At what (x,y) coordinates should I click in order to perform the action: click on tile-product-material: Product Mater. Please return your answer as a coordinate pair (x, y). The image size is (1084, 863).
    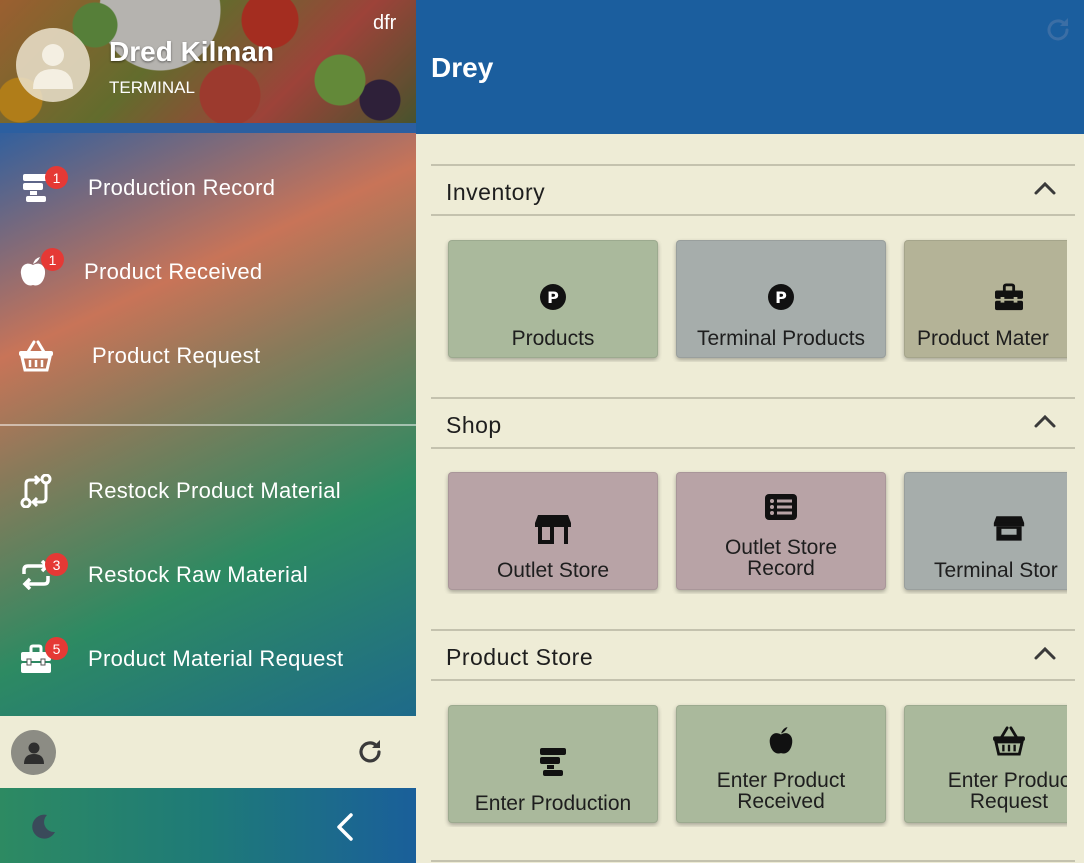
    Looking at the image, I should click on (985, 299).